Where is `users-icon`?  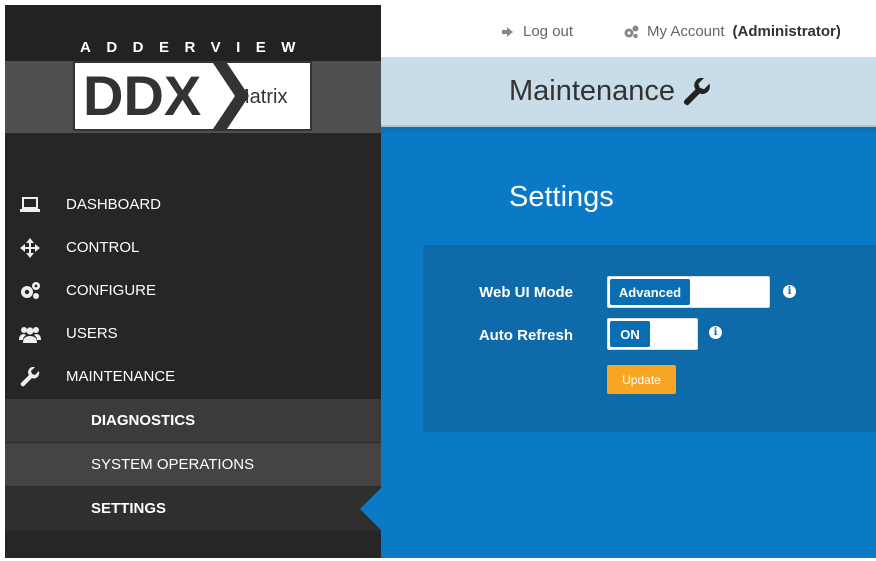 users-icon is located at coordinates (30, 334).